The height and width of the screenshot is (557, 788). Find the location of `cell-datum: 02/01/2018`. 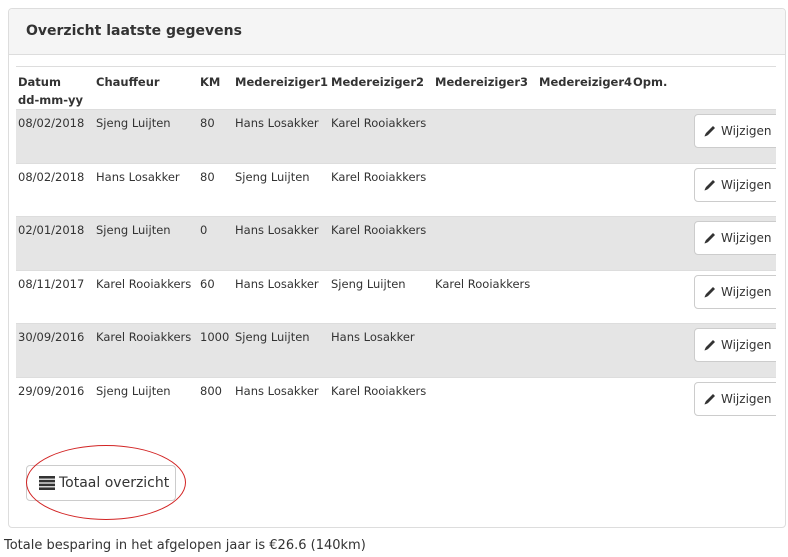

cell-datum: 02/01/2018 is located at coordinates (55, 243).